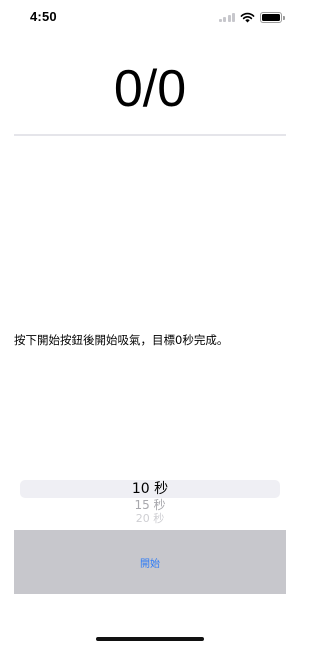 The image size is (320, 649). Describe the element at coordinates (43, 16) in the screenshot. I see `status-time: 4:50` at that location.